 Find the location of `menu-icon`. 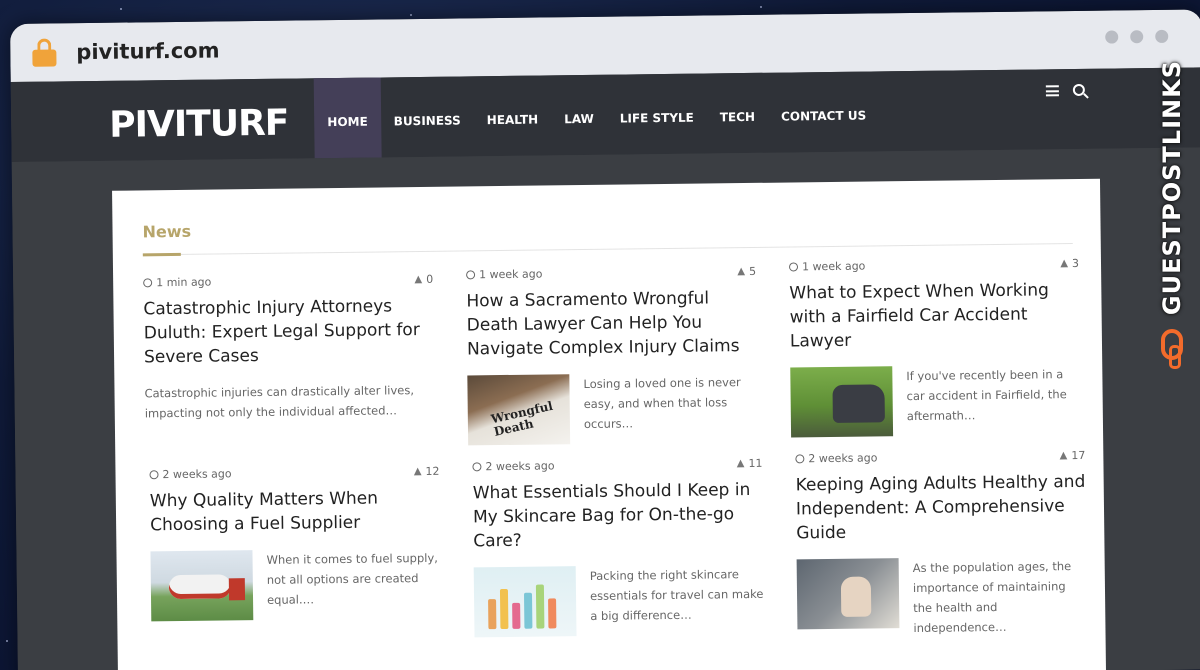

menu-icon is located at coordinates (1052, 91).